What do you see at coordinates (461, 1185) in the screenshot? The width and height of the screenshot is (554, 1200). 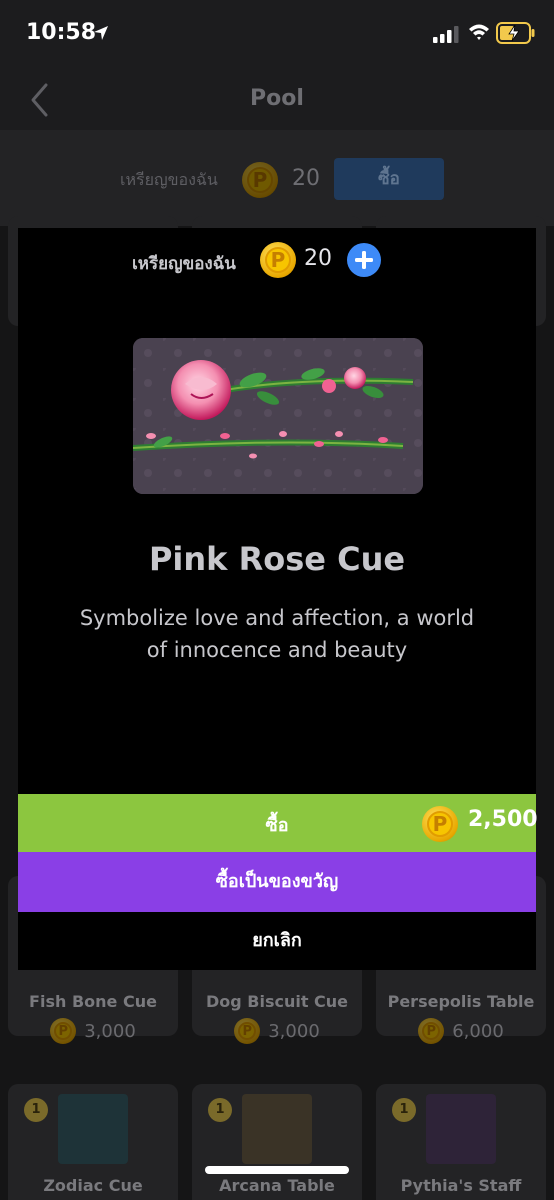 I see `item-name: Pythia's Staff` at bounding box center [461, 1185].